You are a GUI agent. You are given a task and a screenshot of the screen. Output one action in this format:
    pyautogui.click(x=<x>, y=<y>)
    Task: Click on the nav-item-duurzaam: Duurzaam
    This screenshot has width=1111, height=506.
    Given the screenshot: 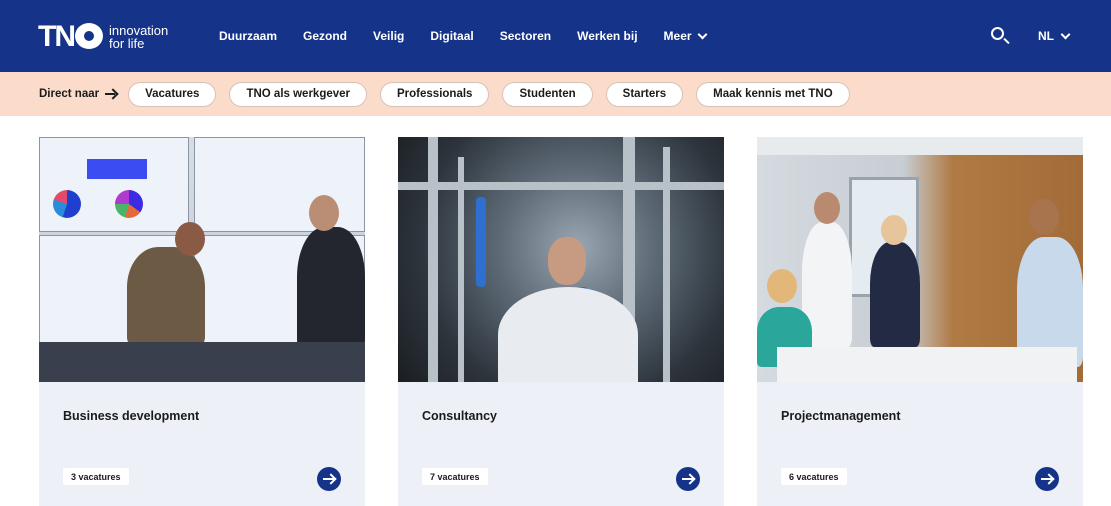 What is the action you would take?
    pyautogui.click(x=248, y=36)
    